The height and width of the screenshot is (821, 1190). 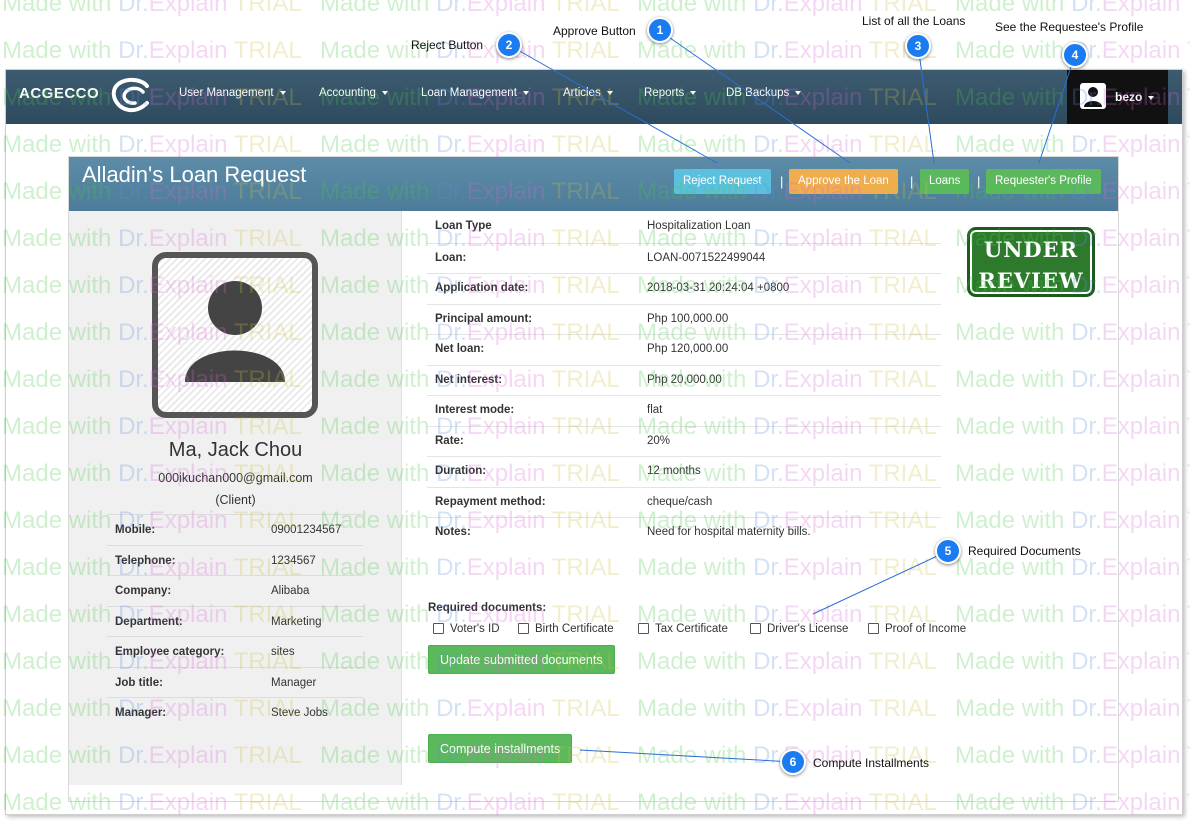 What do you see at coordinates (684, 532) in the screenshot?
I see `loan-detail-row: Notes: Need for hospital maternity bills.` at bounding box center [684, 532].